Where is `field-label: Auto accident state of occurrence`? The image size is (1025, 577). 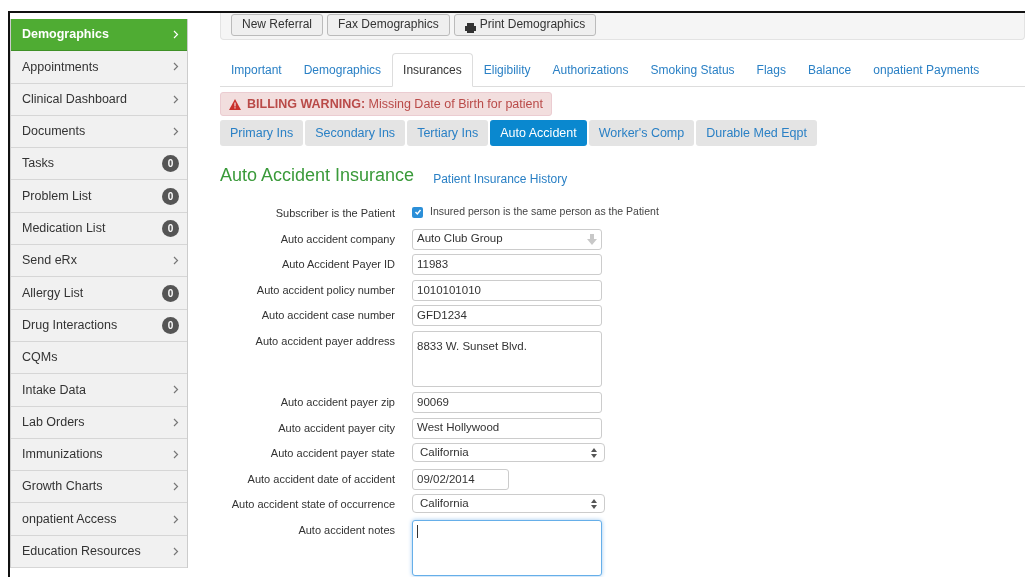 field-label: Auto accident state of occurrence is located at coordinates (313, 504).